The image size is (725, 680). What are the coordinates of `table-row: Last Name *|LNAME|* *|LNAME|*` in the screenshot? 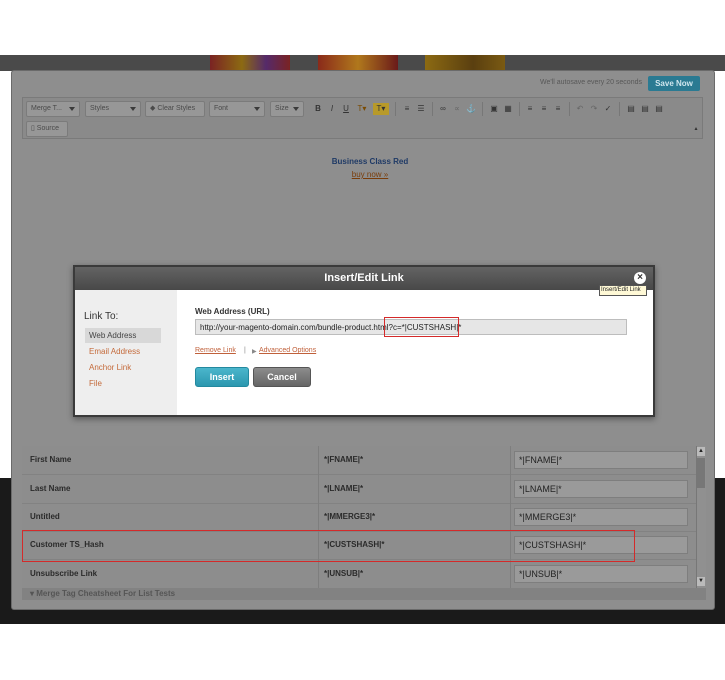 It's located at (359, 489).